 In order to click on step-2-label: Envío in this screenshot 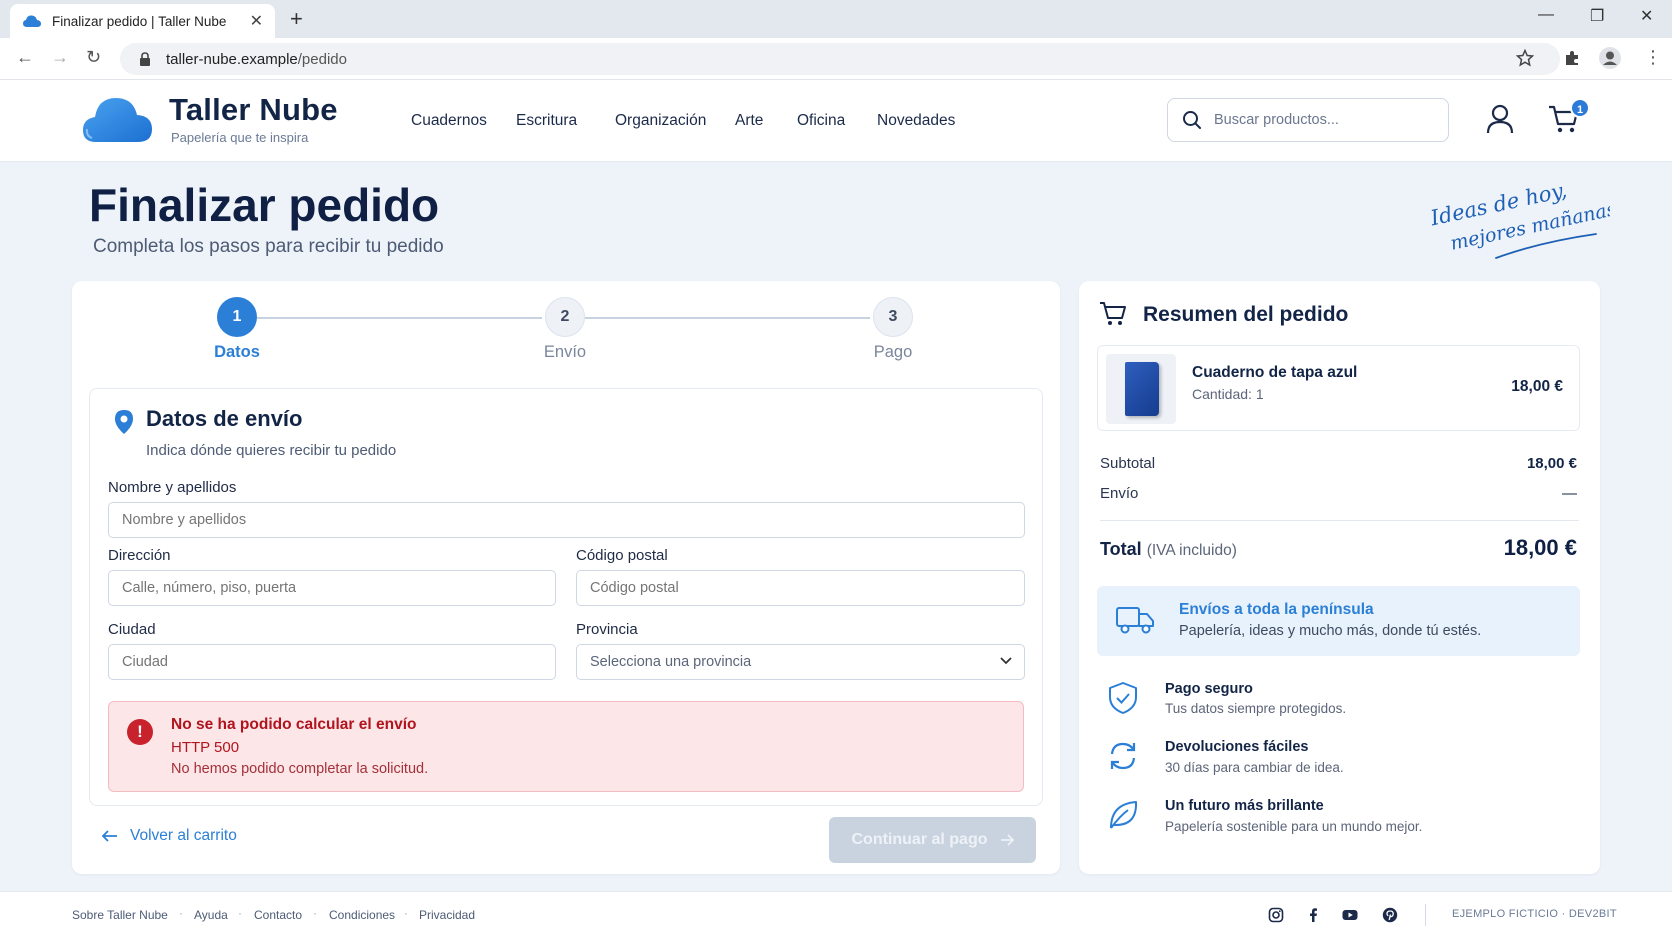, I will do `click(565, 352)`.